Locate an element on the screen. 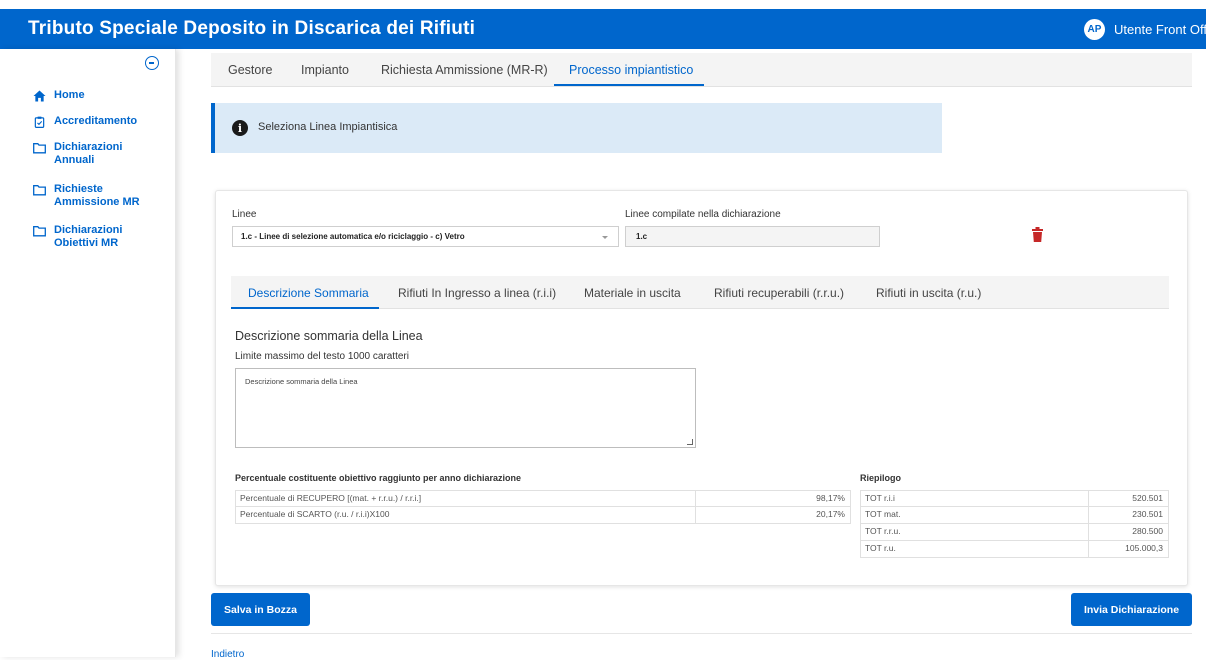 Image resolution: width=1206 pixels, height=660 pixels. subtab-materiale-uscita: Materiale in uscita is located at coordinates (632, 293).